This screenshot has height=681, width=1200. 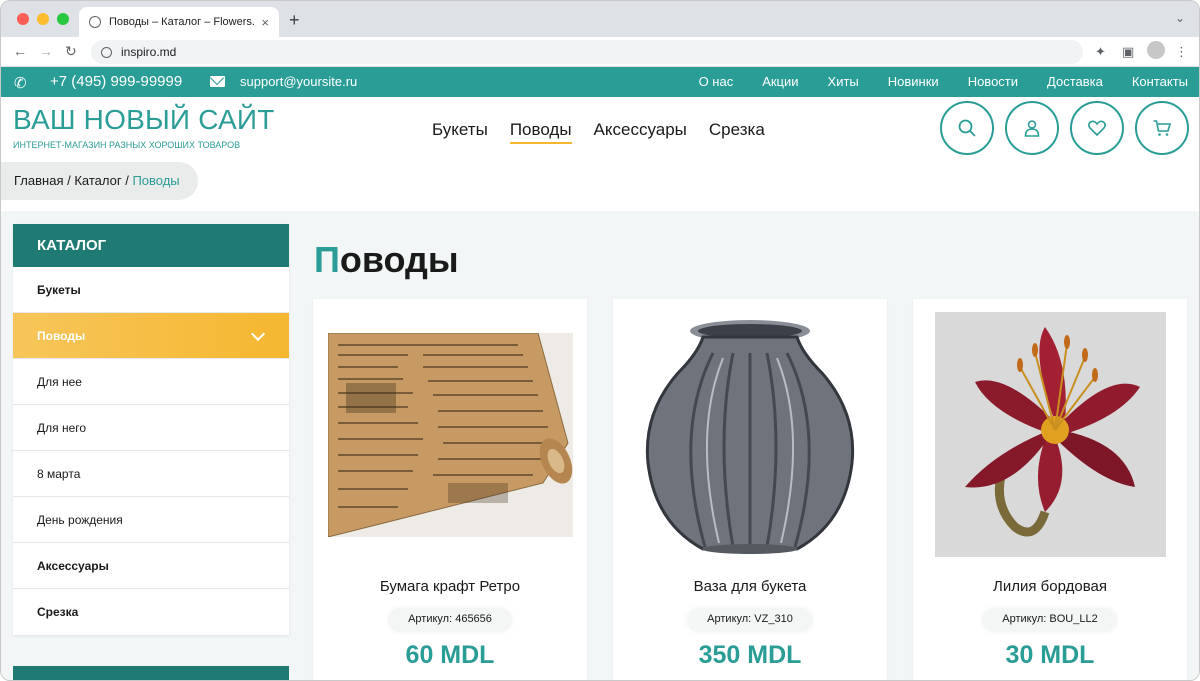 I want to click on sidebar-item-for-him: Для него, so click(x=151, y=428).